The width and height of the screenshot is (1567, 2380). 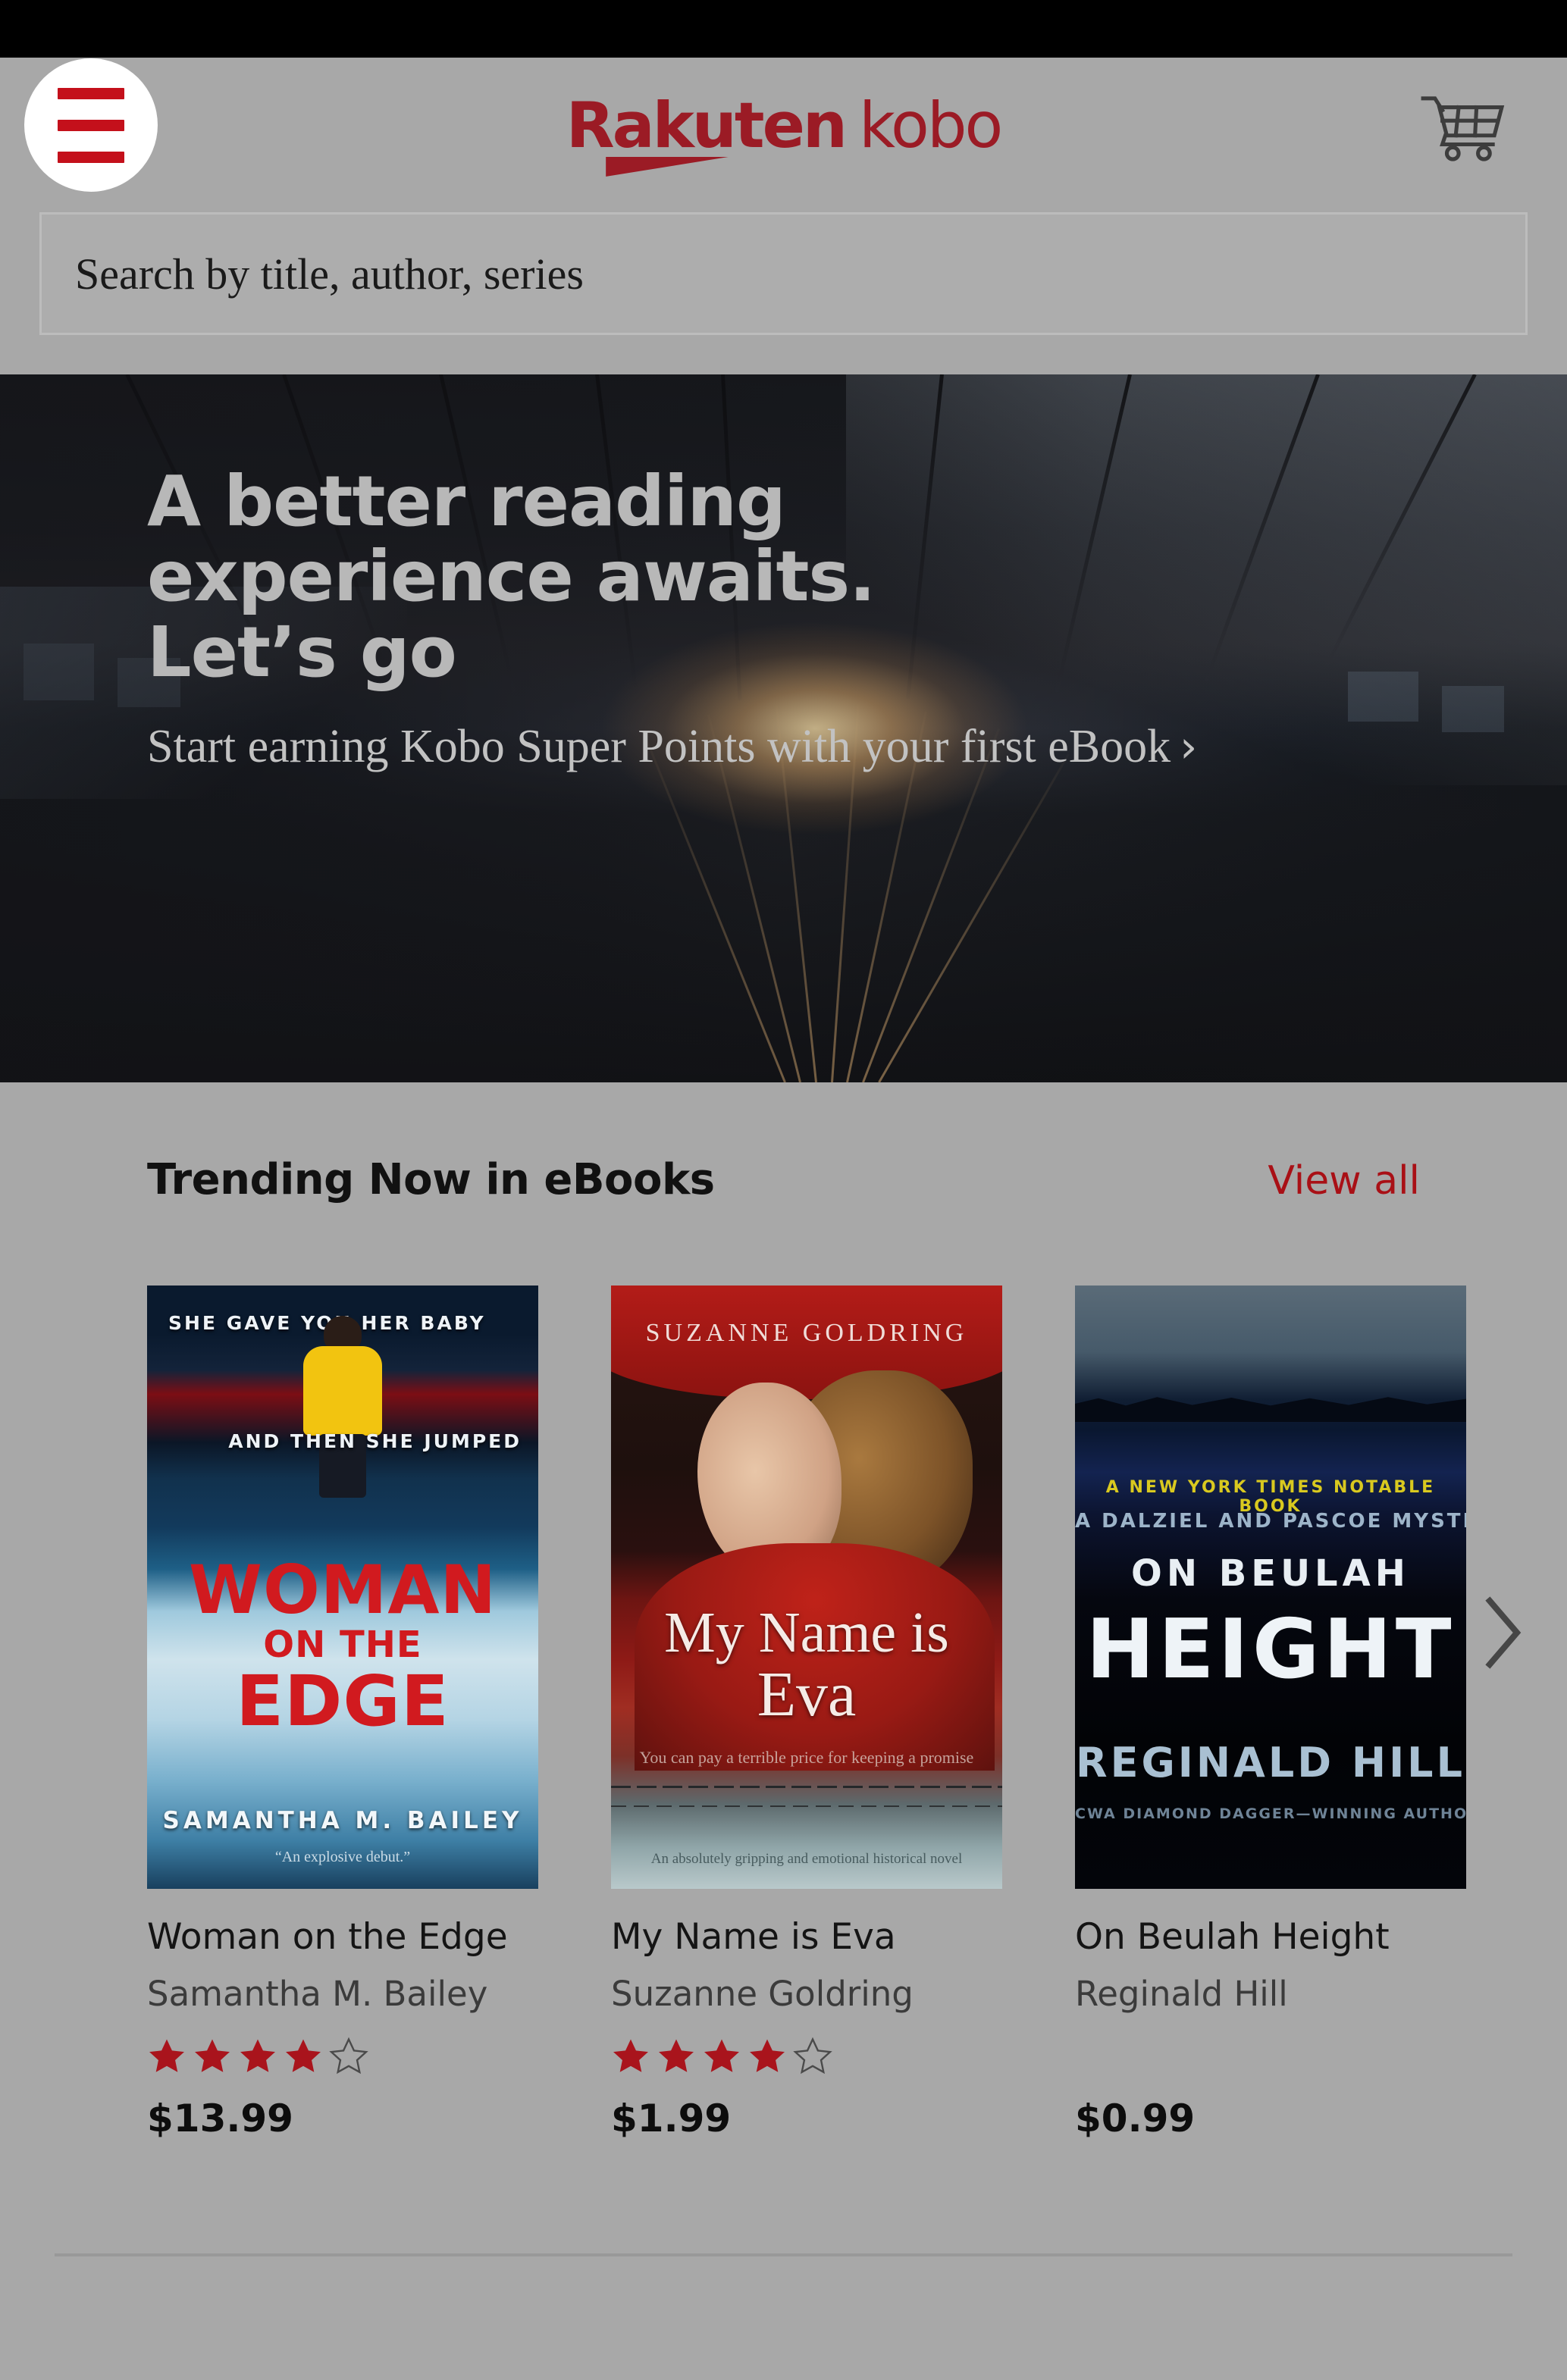 What do you see at coordinates (1270, 1813) in the screenshot?
I see `cover-accolade: CWA DIAMOND DAGGER—WINNING AUTHOR` at bounding box center [1270, 1813].